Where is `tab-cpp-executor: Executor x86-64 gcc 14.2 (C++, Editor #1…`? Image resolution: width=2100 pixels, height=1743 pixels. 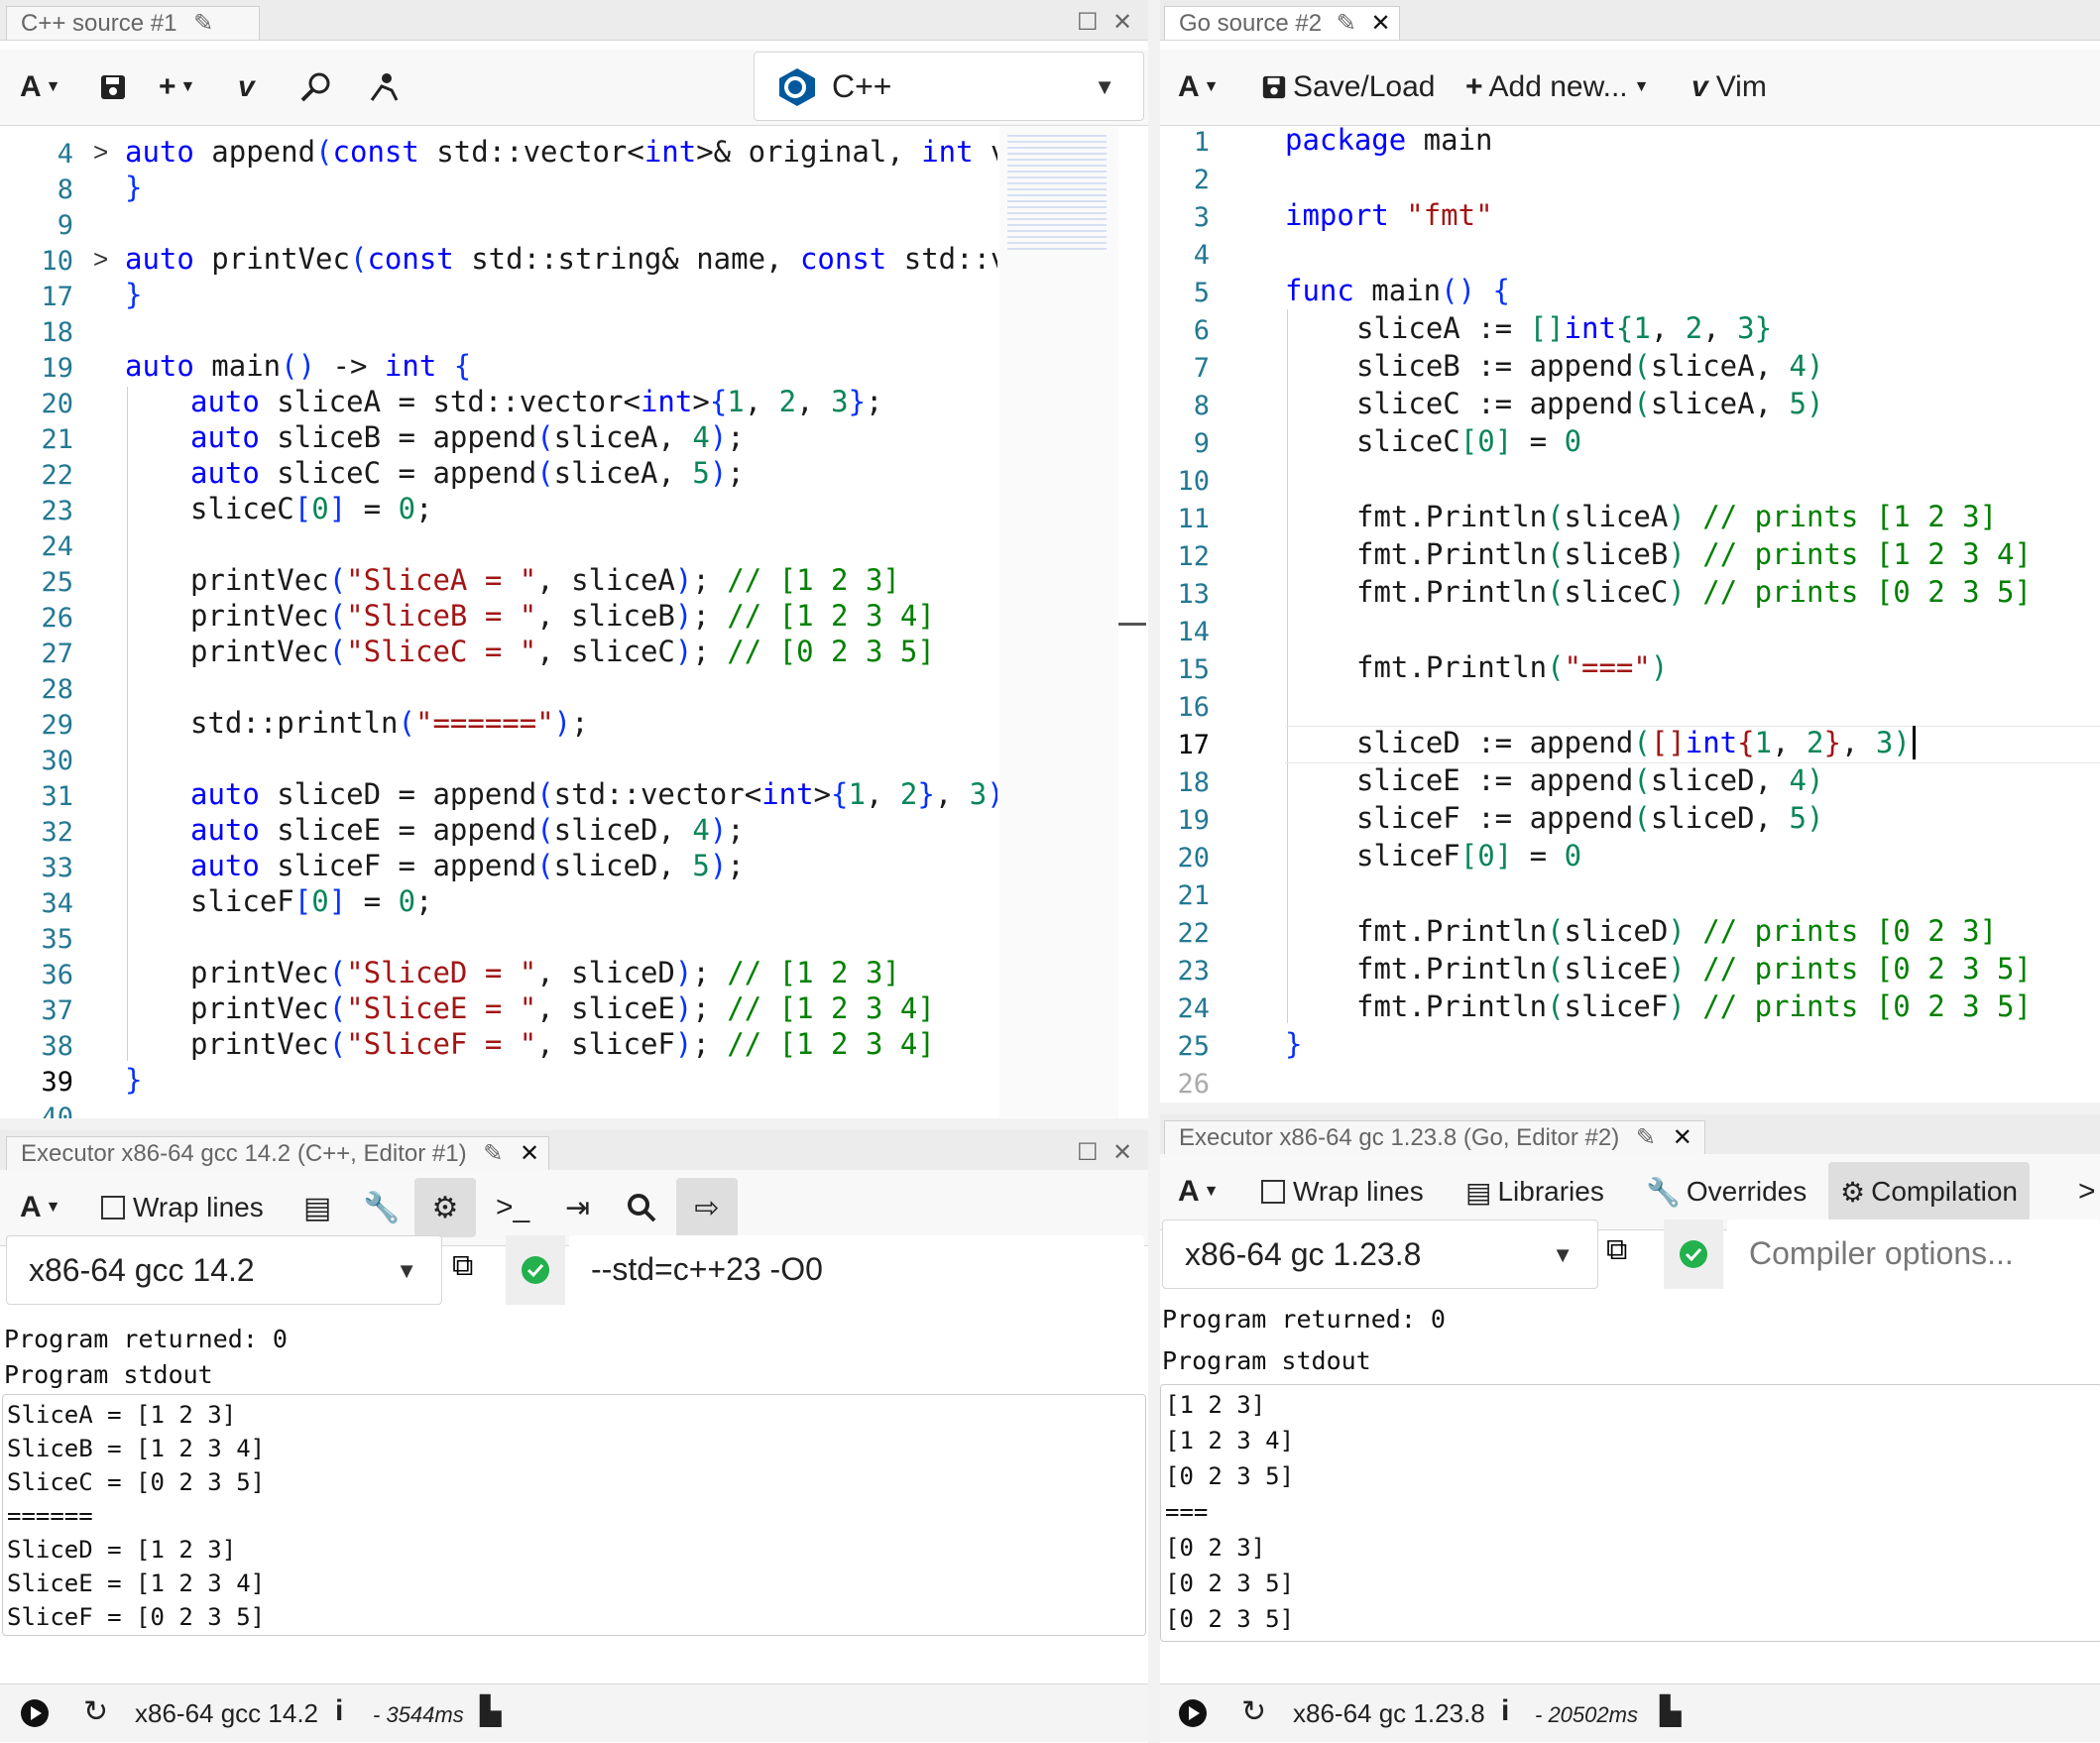
tab-cpp-executor: Executor x86-64 gcc 14.2 (C++, Editor #1… is located at coordinates (277, 1153).